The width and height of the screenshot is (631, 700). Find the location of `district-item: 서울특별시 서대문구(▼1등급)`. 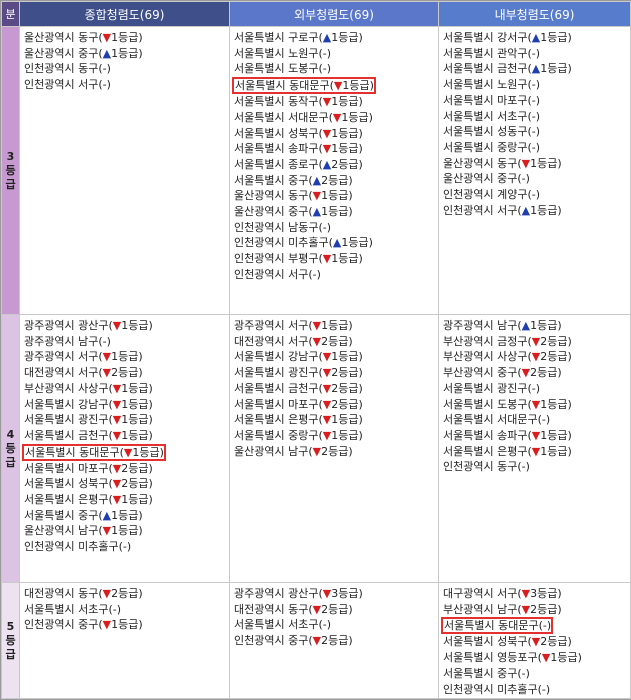

district-item: 서울특별시 서대문구(▼1등급) is located at coordinates (336, 118).